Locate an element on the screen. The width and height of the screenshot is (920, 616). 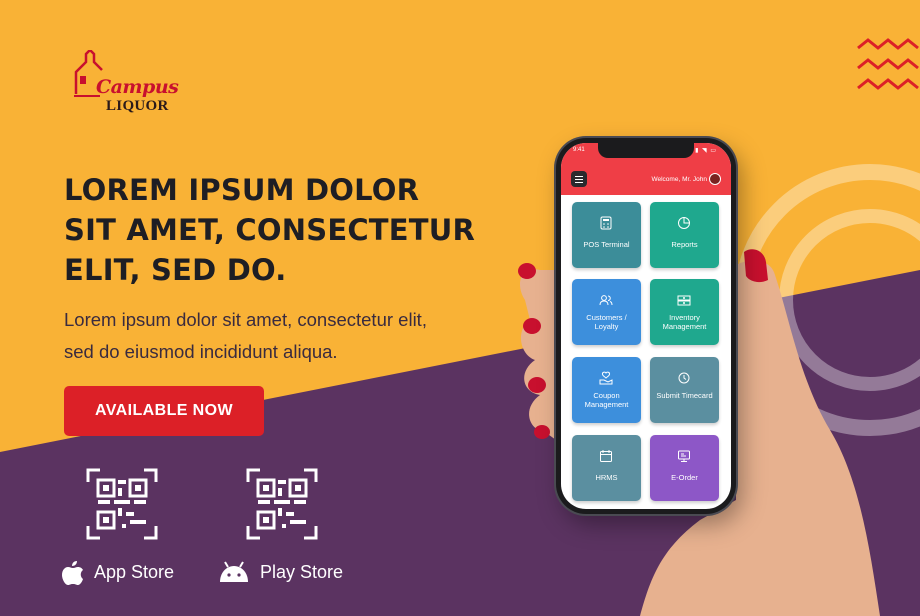
tile-label: HRMS is located at coordinates (606, 477).